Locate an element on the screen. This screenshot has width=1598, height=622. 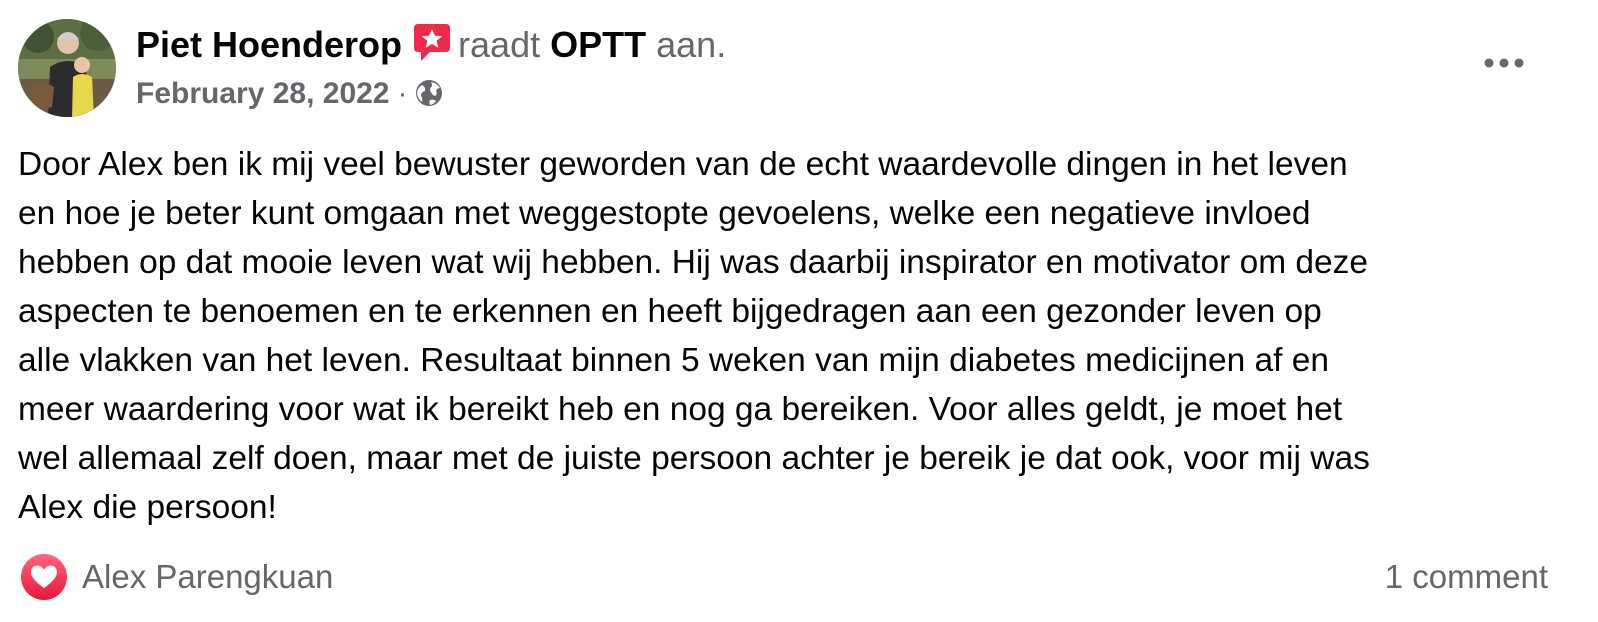
post-header-line: Piet Hoenderop raadt OPTT aan. is located at coordinates (431, 44).